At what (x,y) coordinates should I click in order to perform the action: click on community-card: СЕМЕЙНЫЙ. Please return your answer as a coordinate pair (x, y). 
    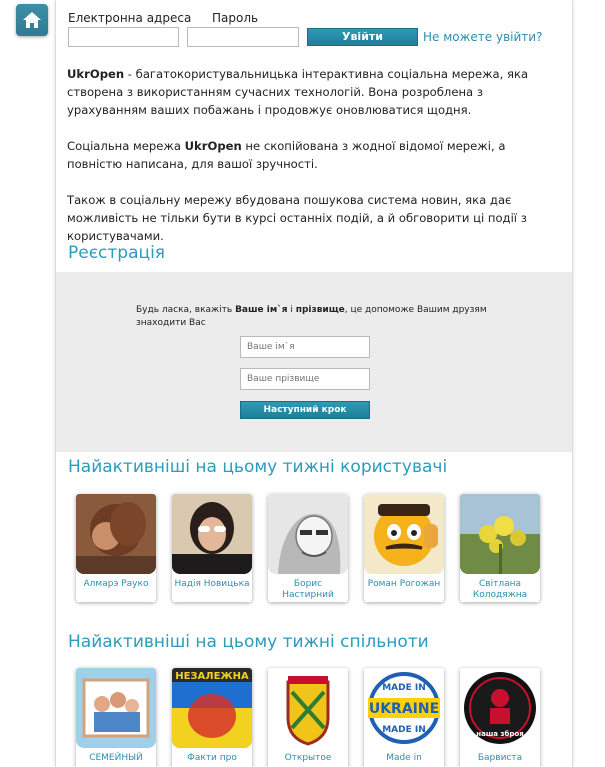
    Looking at the image, I should click on (116, 717).